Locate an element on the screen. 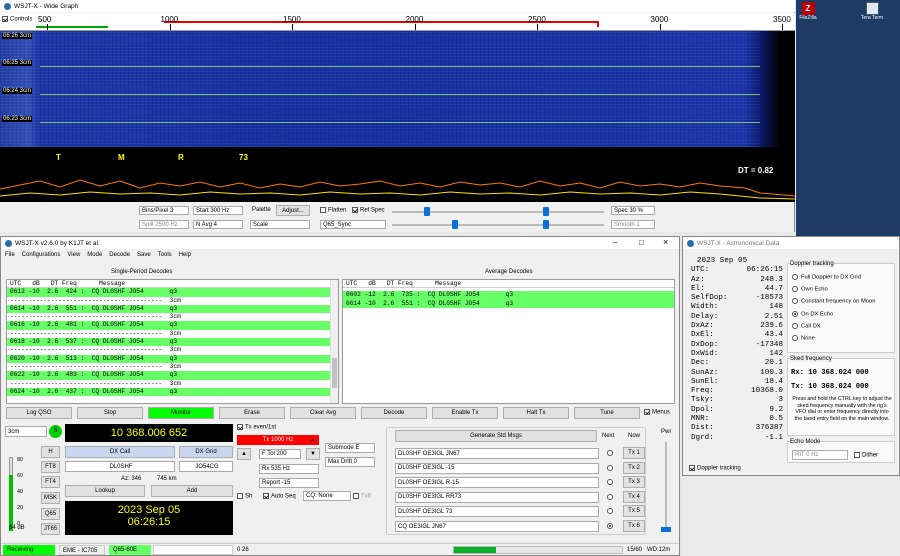 This screenshot has width=900, height=556. gain-slider-handle is located at coordinates (427, 211).